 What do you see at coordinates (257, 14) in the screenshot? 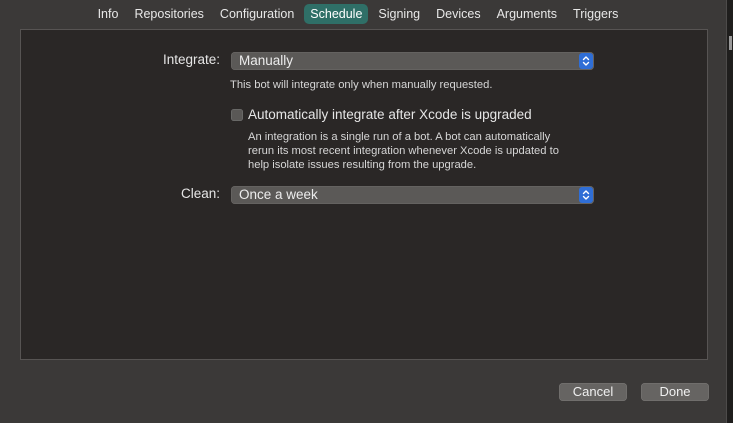
I see `tab-configuration: Configuration` at bounding box center [257, 14].